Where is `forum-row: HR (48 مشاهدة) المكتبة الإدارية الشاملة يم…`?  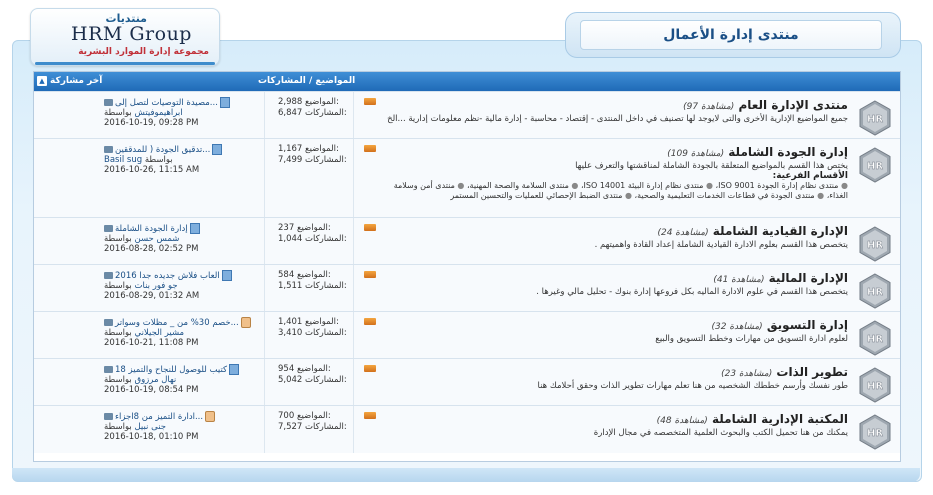
forum-row: HR (48 مشاهدة) المكتبة الإدارية الشاملة يم… is located at coordinates (467, 429).